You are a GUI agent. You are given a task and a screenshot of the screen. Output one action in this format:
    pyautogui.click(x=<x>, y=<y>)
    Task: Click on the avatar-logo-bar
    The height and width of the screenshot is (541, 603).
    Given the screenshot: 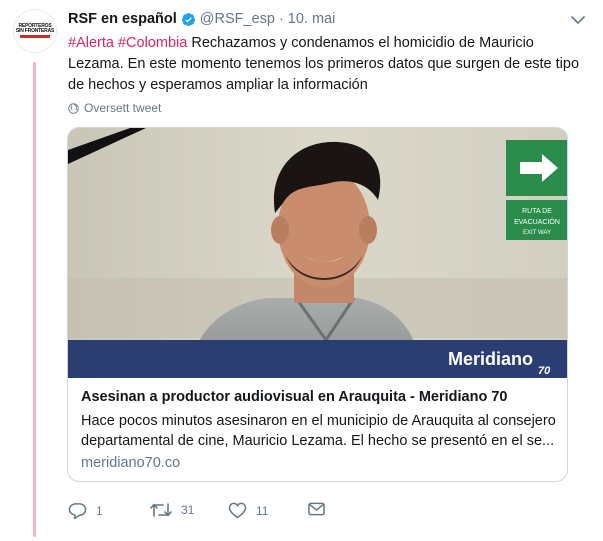 What is the action you would take?
    pyautogui.click(x=35, y=36)
    